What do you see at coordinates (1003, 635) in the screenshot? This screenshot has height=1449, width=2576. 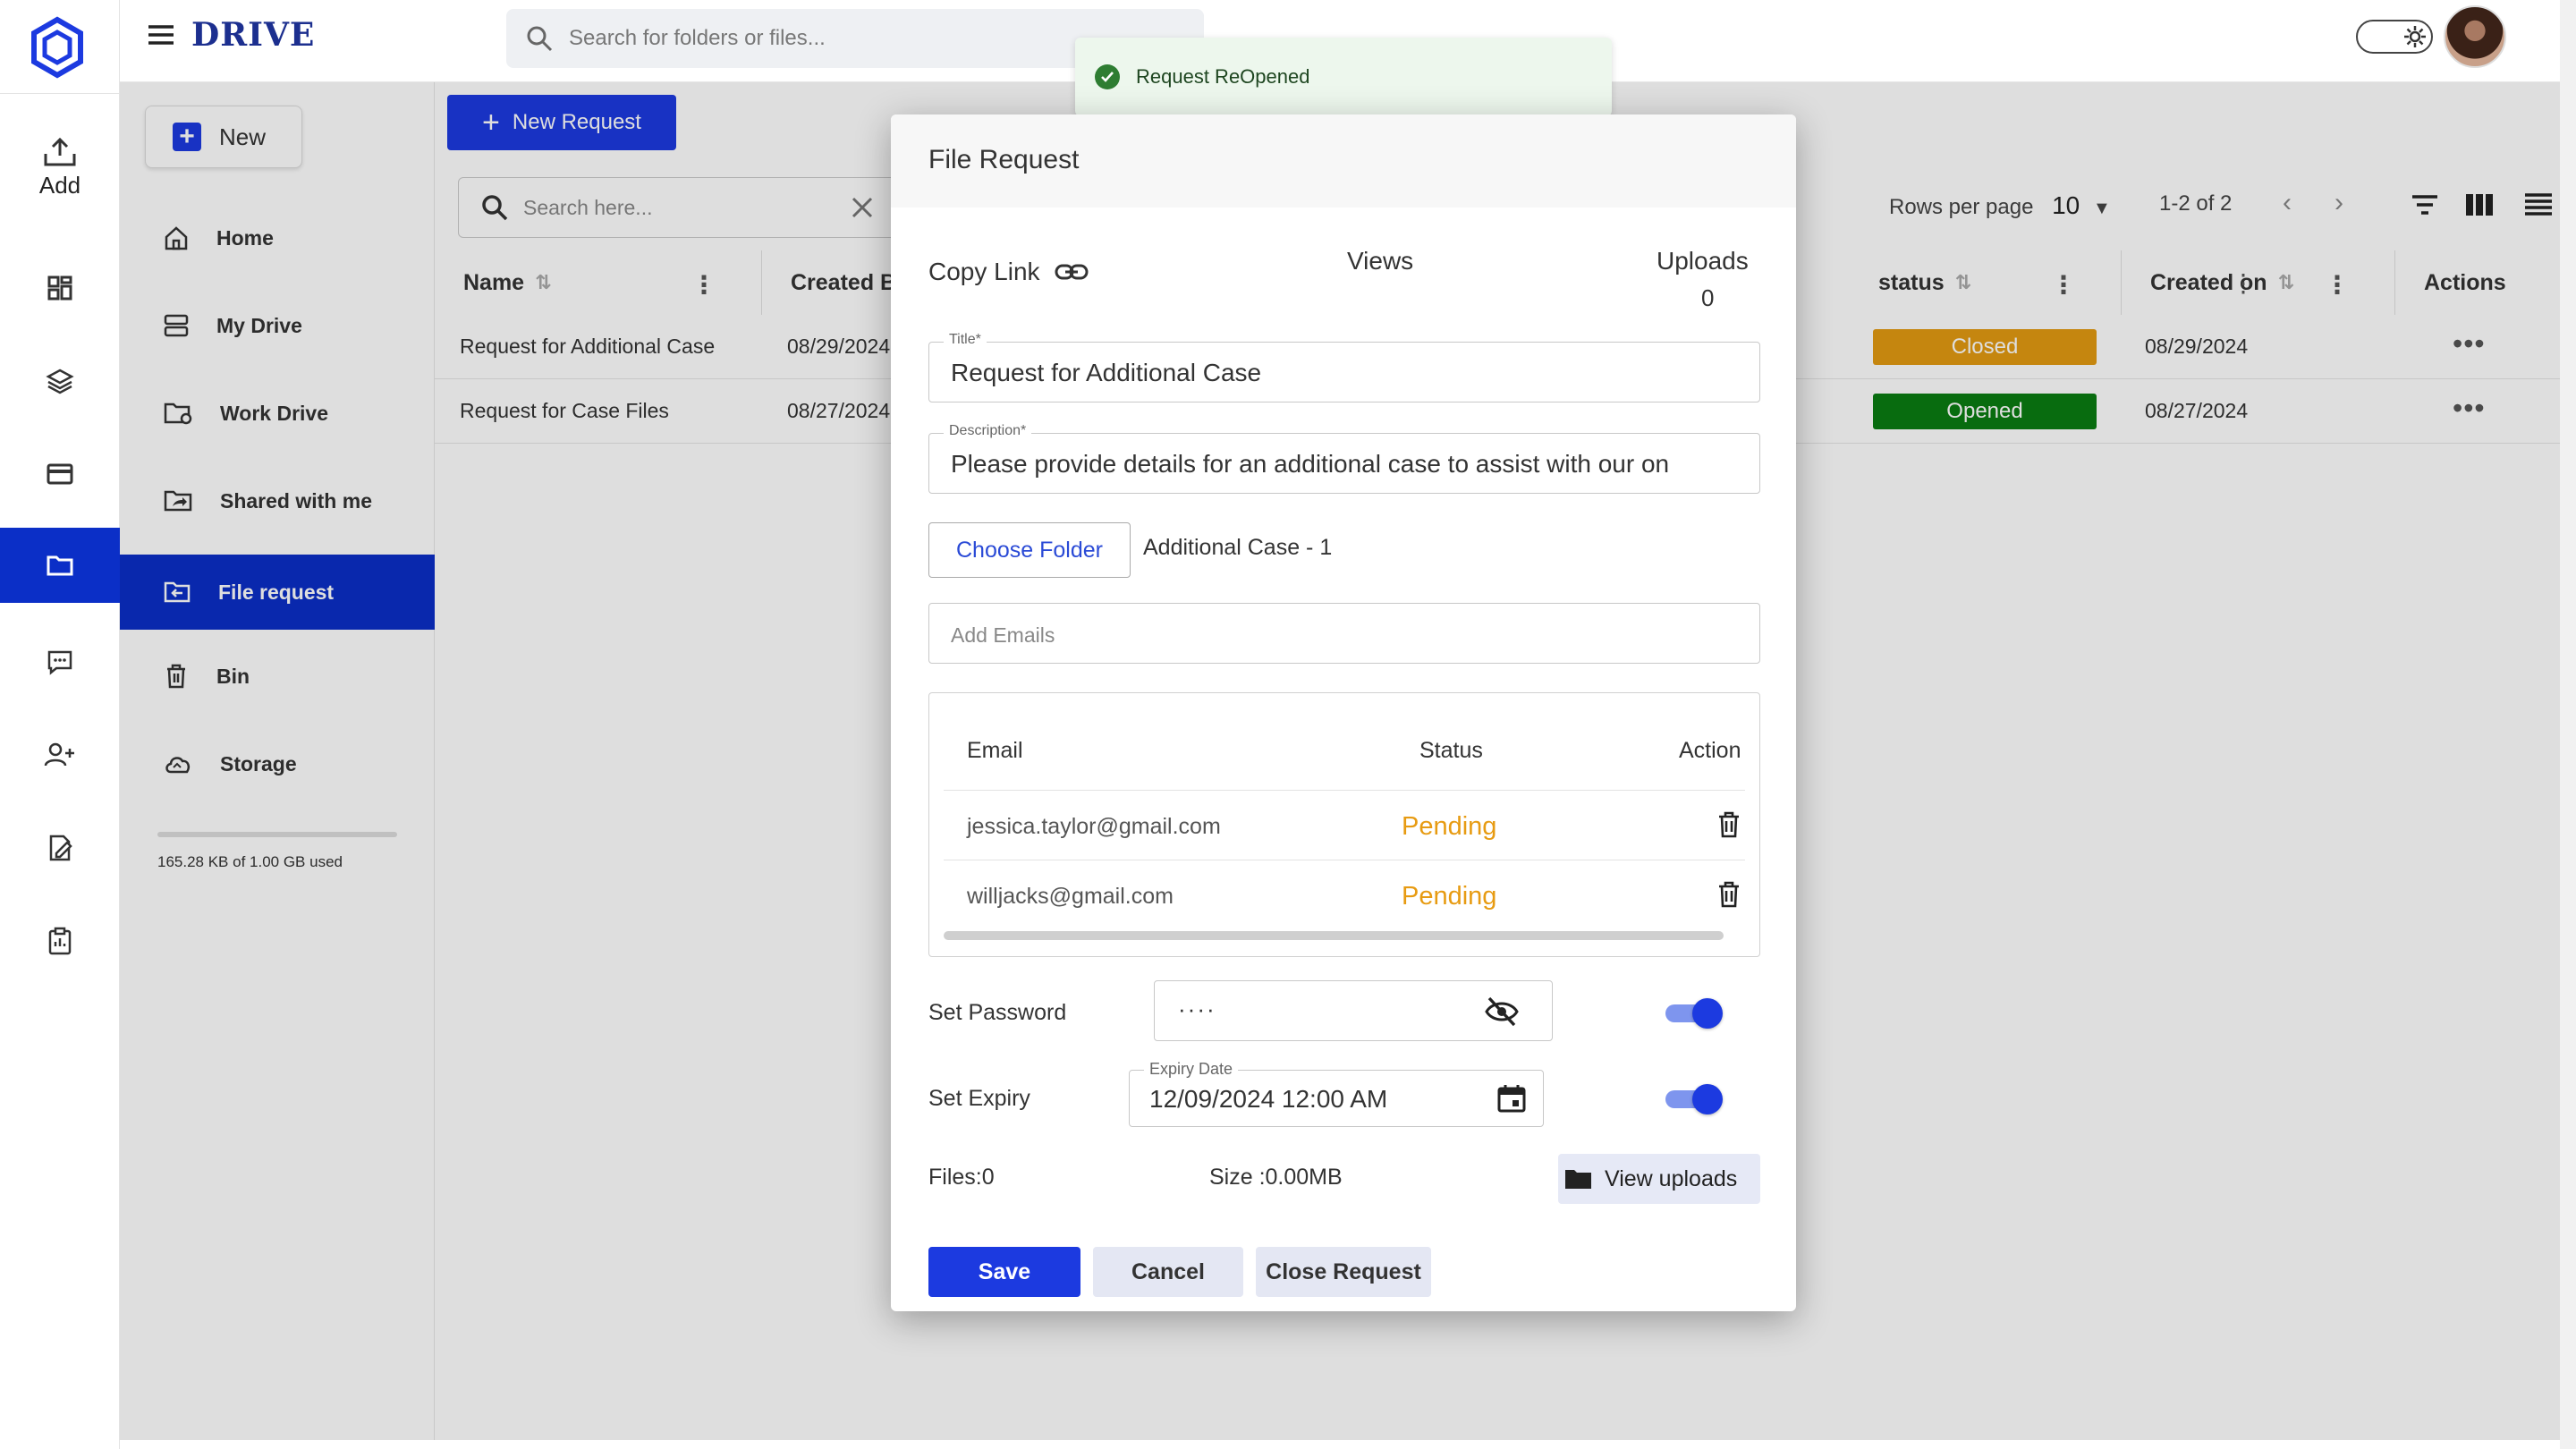 I see `add-emails-placeholder: Add Emails` at bounding box center [1003, 635].